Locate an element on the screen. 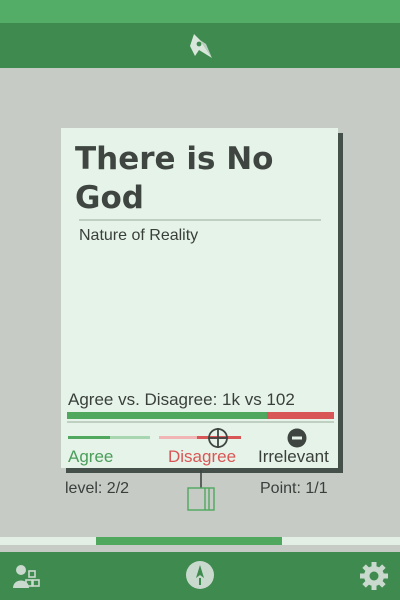 This screenshot has height=600, width=400. vote-ratio-bar is located at coordinates (200, 415).